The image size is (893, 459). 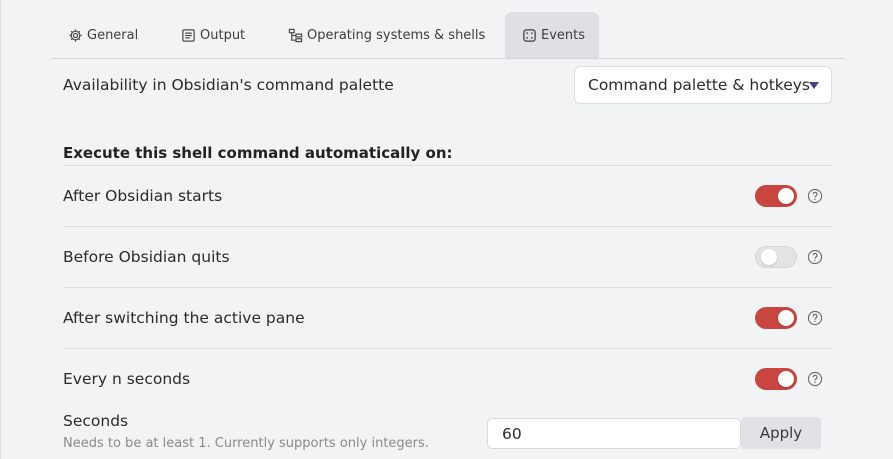 I want to click on palette-availability-value: Command palette & hotkeys, so click(x=699, y=85).